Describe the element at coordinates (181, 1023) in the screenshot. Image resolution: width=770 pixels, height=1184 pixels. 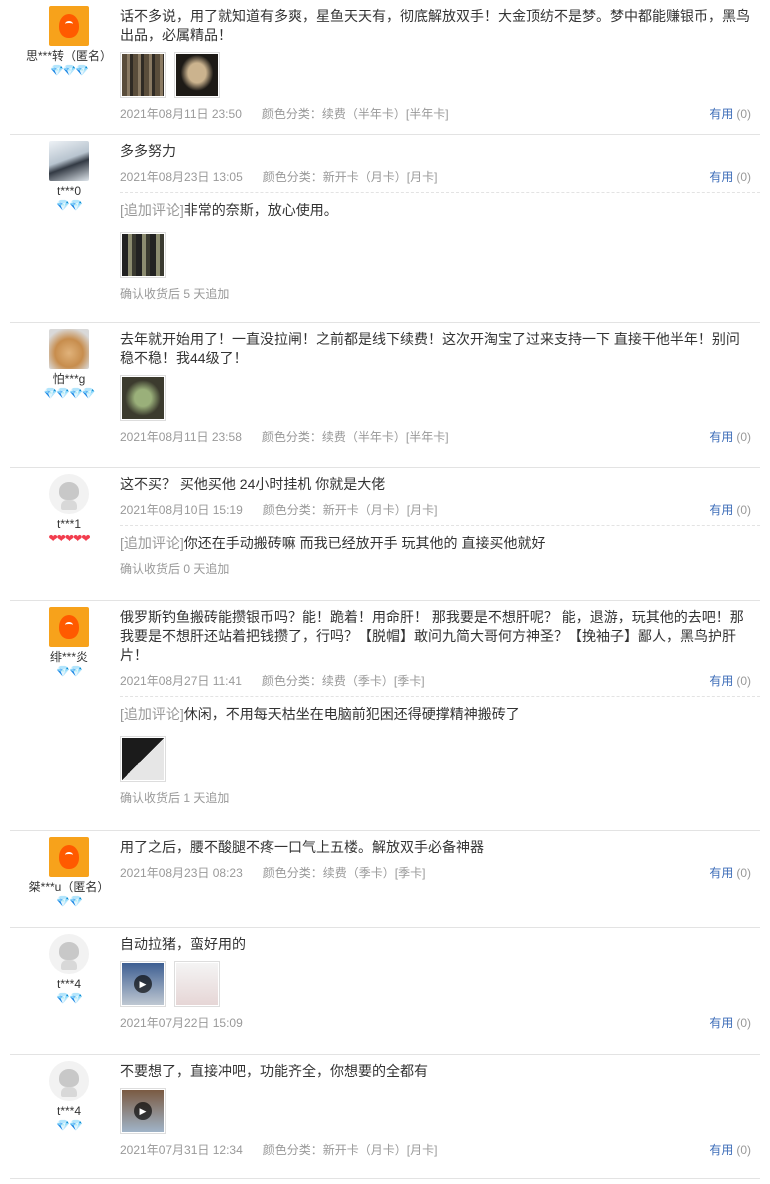
I see `review-date: 2021年07月22日 15:09` at that location.